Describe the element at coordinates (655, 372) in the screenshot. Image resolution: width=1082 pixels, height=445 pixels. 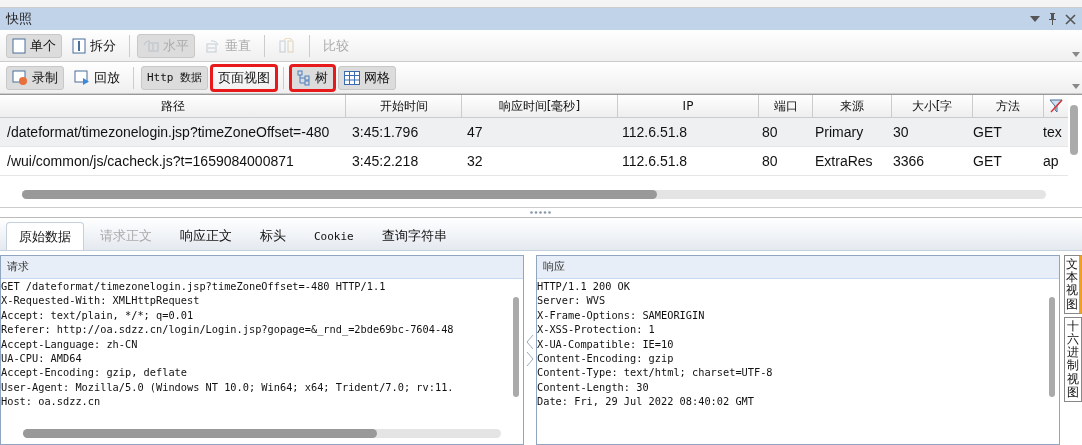
I see `text-line: Content-Type: text/html; charset=UTF-8` at that location.